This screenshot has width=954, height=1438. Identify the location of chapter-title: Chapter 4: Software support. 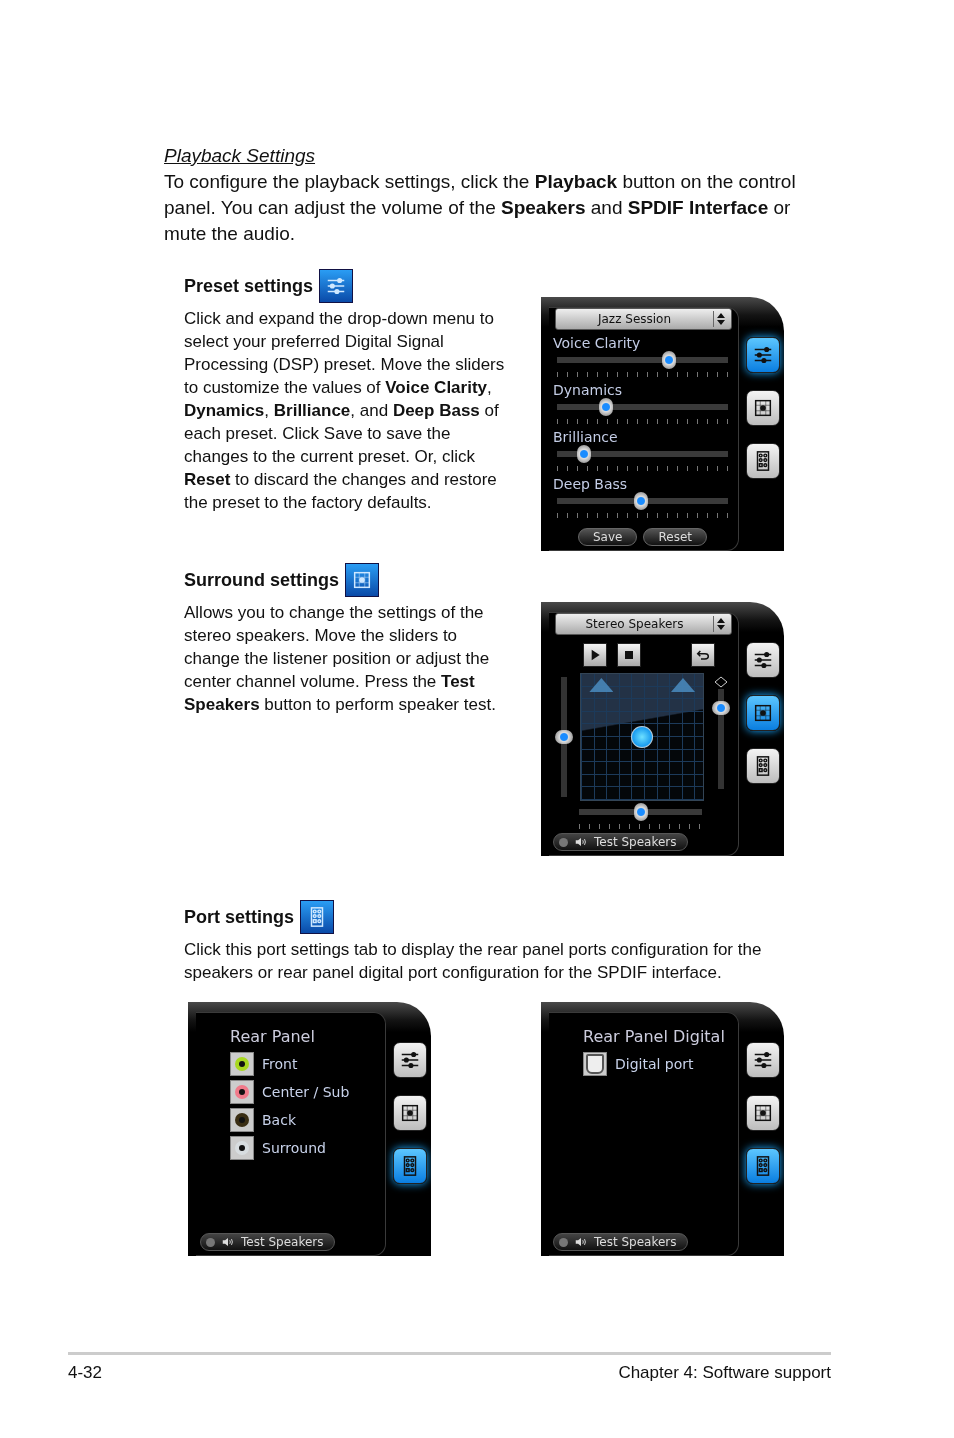
(724, 1373).